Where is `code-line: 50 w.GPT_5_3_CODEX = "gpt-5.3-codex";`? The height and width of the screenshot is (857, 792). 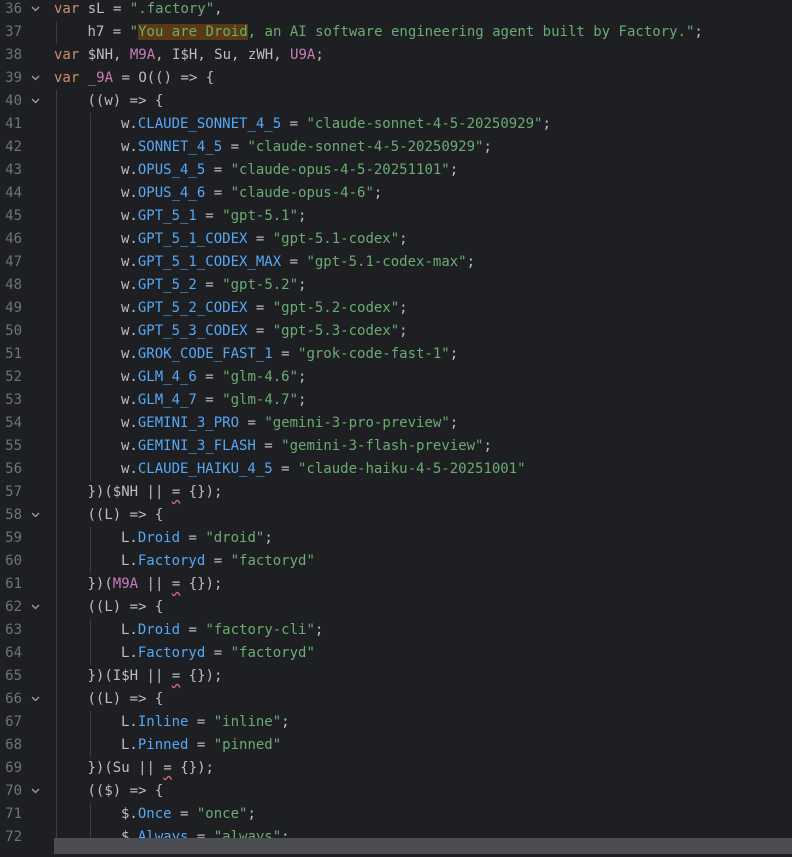 code-line: 50 w.GPT_5_3_CODEX = "gpt-5.3-codex"; is located at coordinates (396, 331).